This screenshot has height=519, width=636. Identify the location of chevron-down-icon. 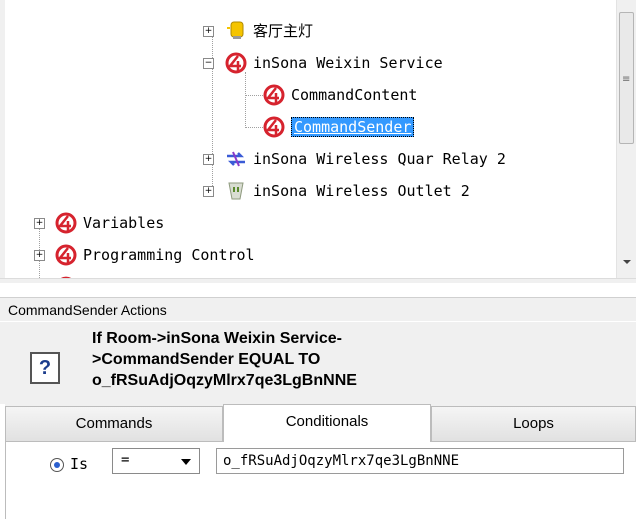
(186, 462).